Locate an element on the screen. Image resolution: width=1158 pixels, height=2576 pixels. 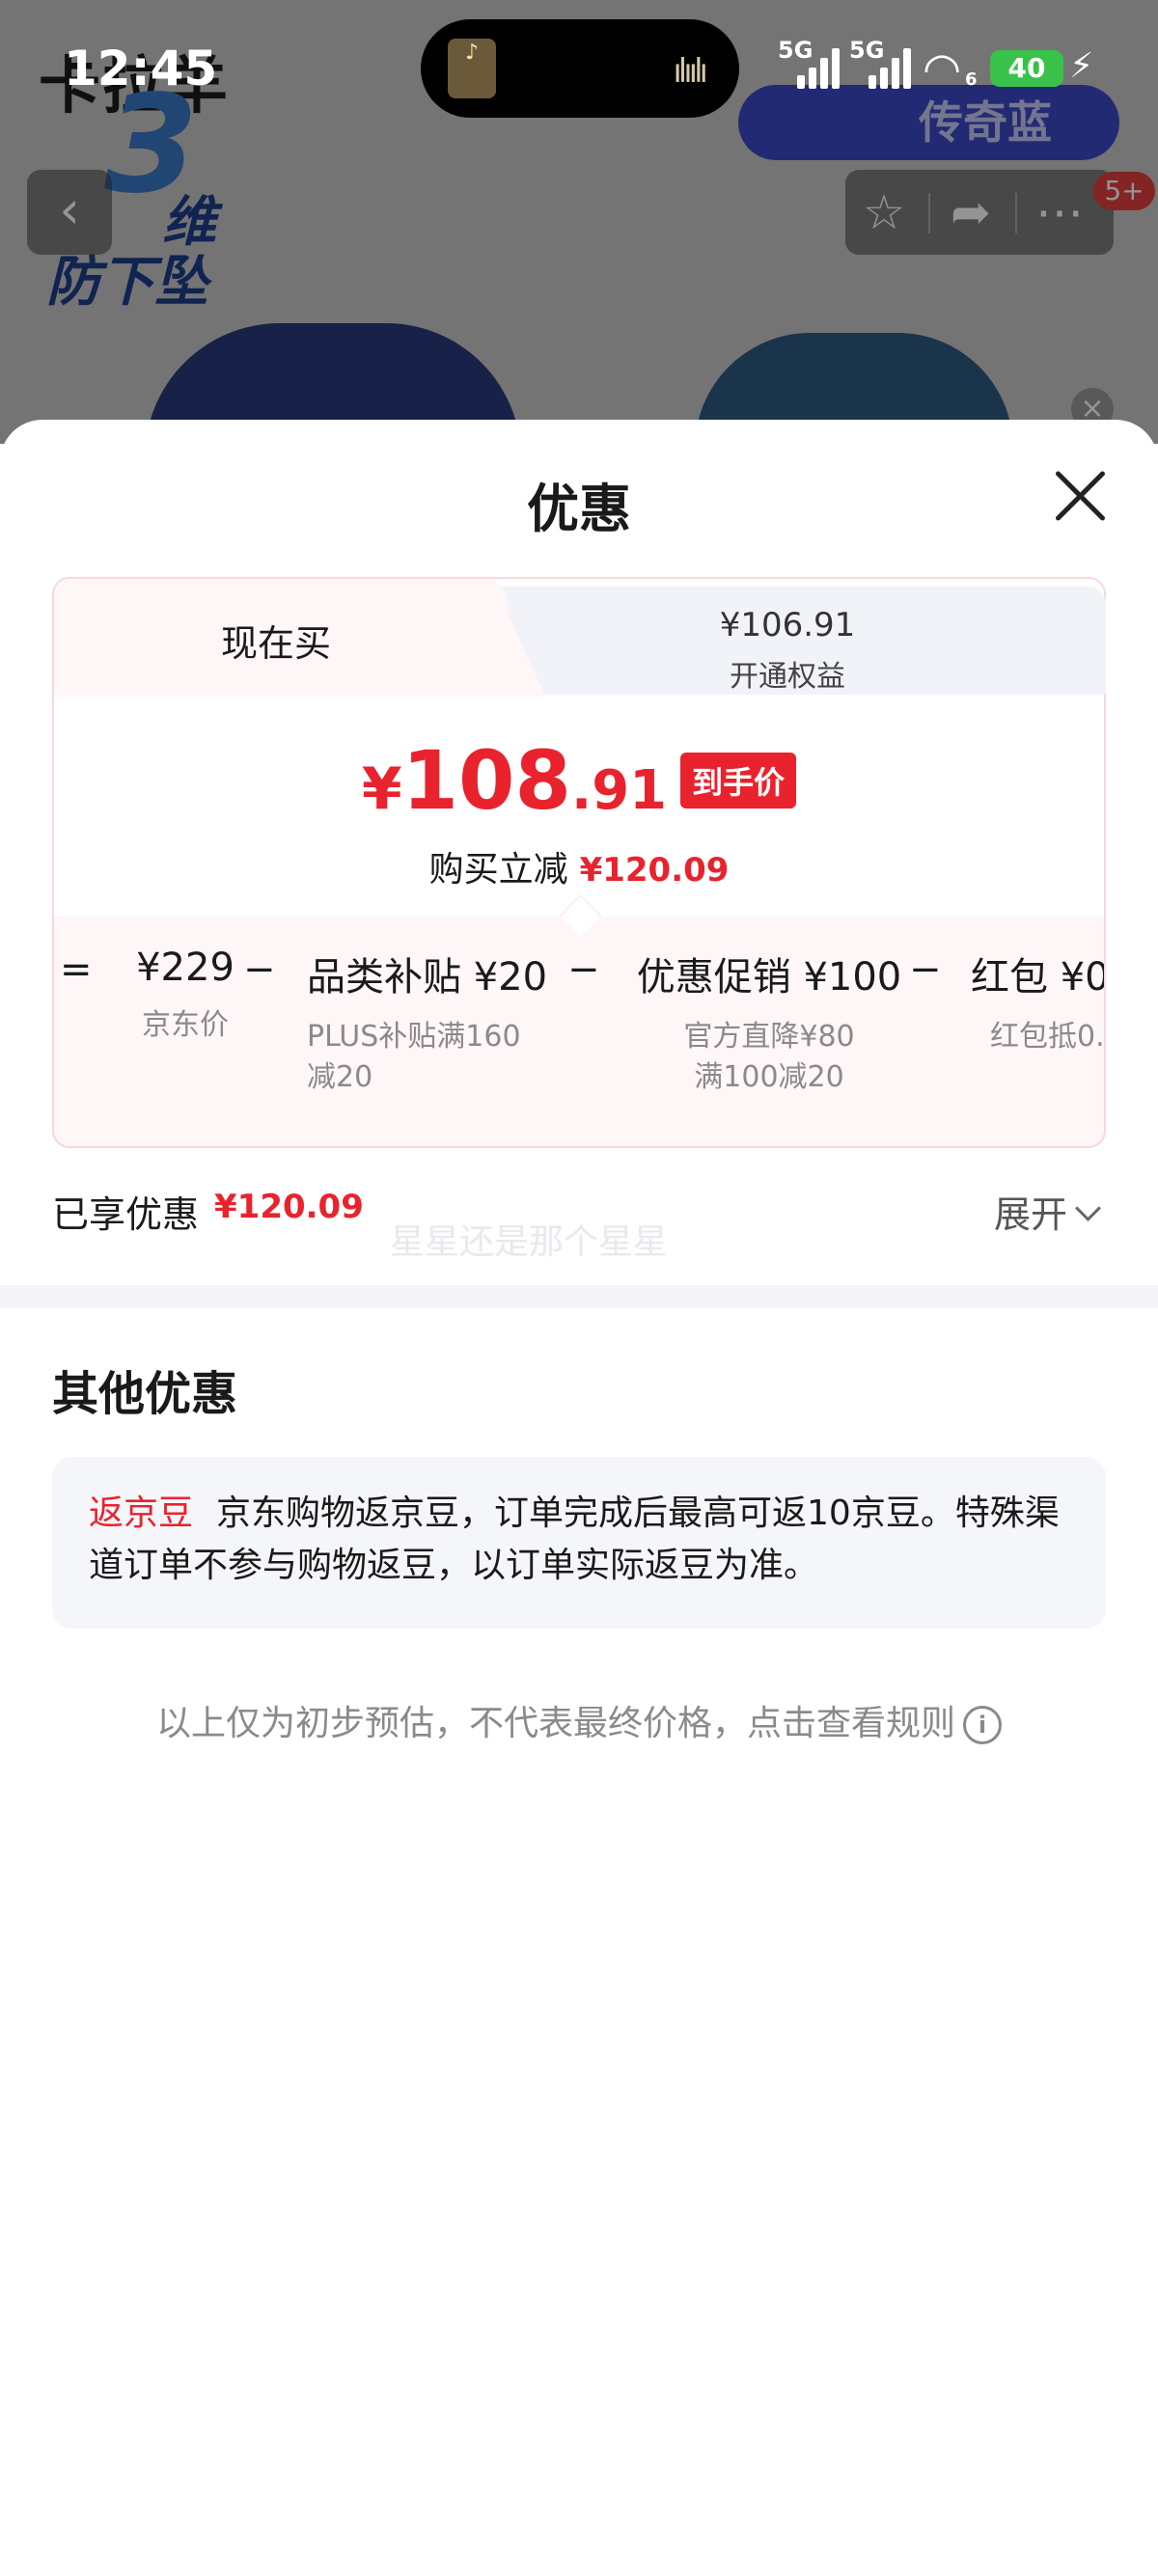
tab-buy-now-label: 现在买 is located at coordinates (275, 644).